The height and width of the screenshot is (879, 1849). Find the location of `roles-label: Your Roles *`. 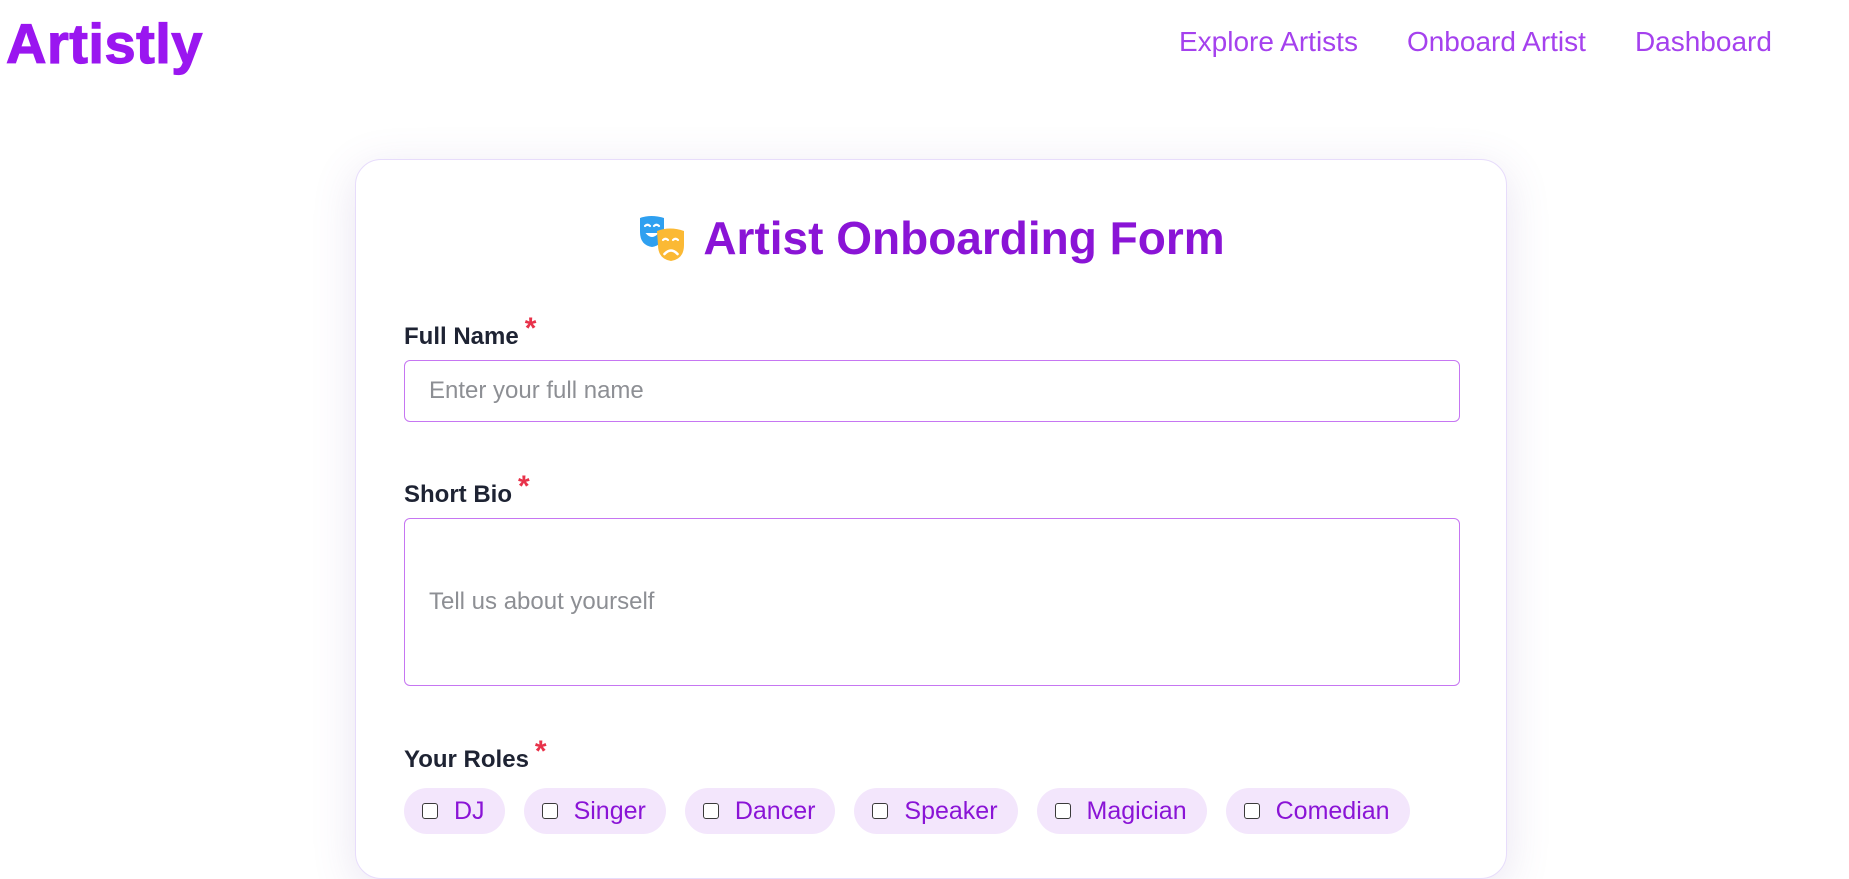

roles-label: Your Roles * is located at coordinates (475, 756).